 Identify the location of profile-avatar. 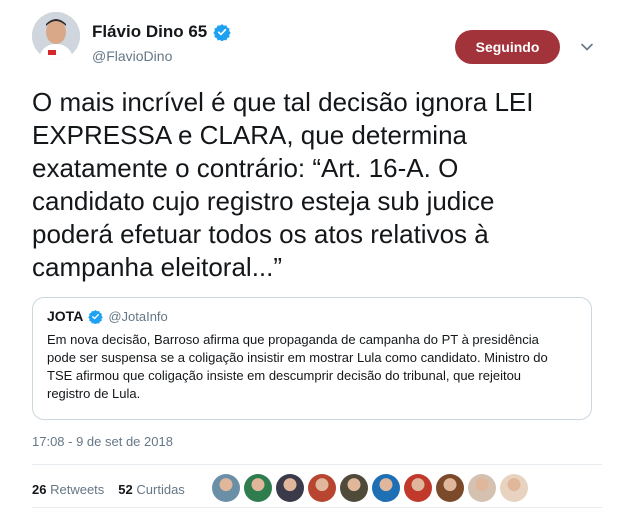
(56, 36).